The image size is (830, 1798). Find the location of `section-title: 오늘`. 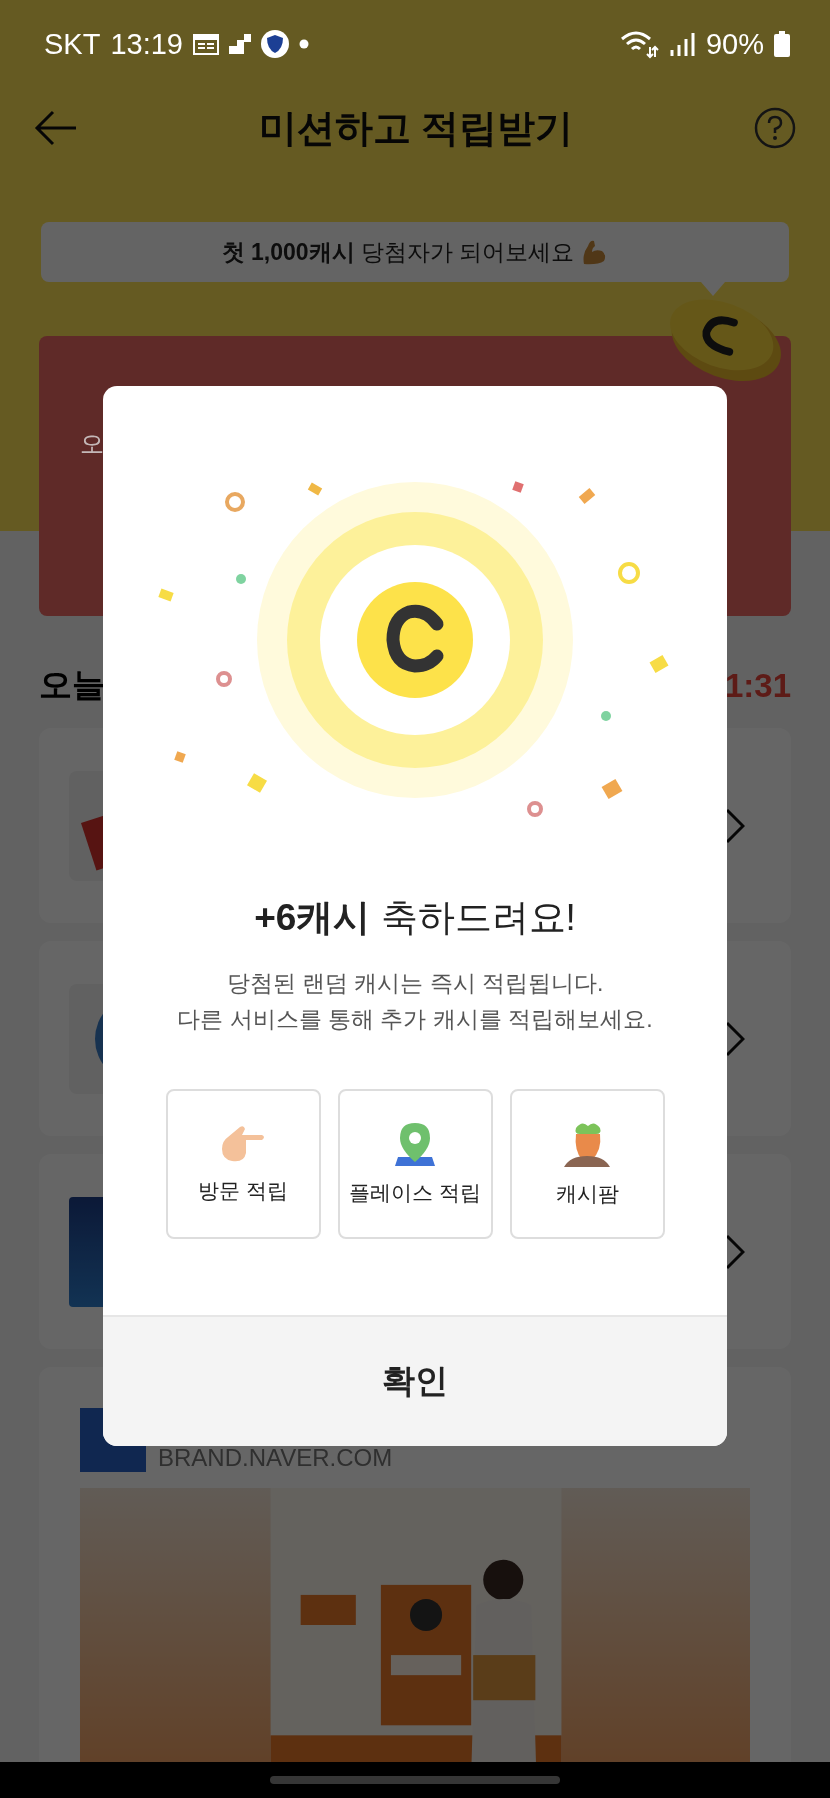

section-title: 오늘 is located at coordinates (72, 685).